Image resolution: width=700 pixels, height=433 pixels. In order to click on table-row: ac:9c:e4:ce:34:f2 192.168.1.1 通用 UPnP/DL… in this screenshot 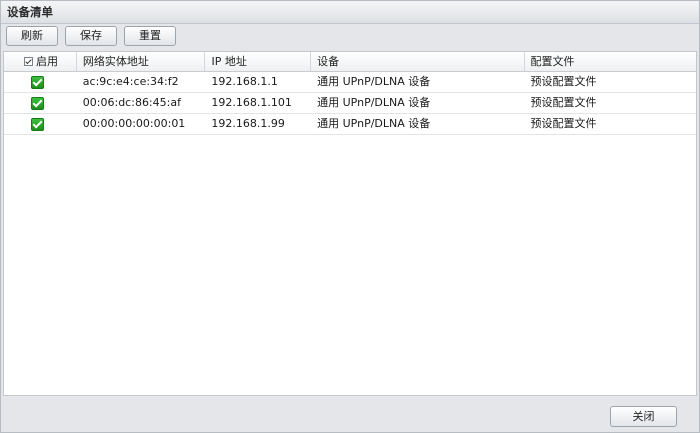, I will do `click(350, 82)`.